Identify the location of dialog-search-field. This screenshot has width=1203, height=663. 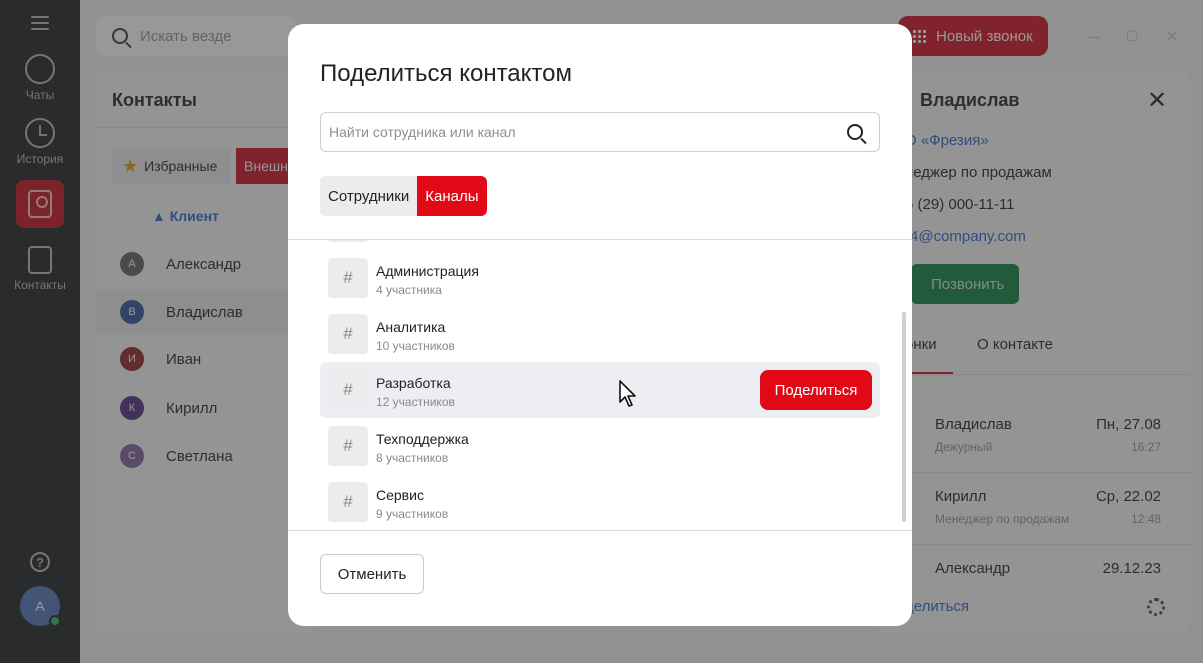
(600, 132).